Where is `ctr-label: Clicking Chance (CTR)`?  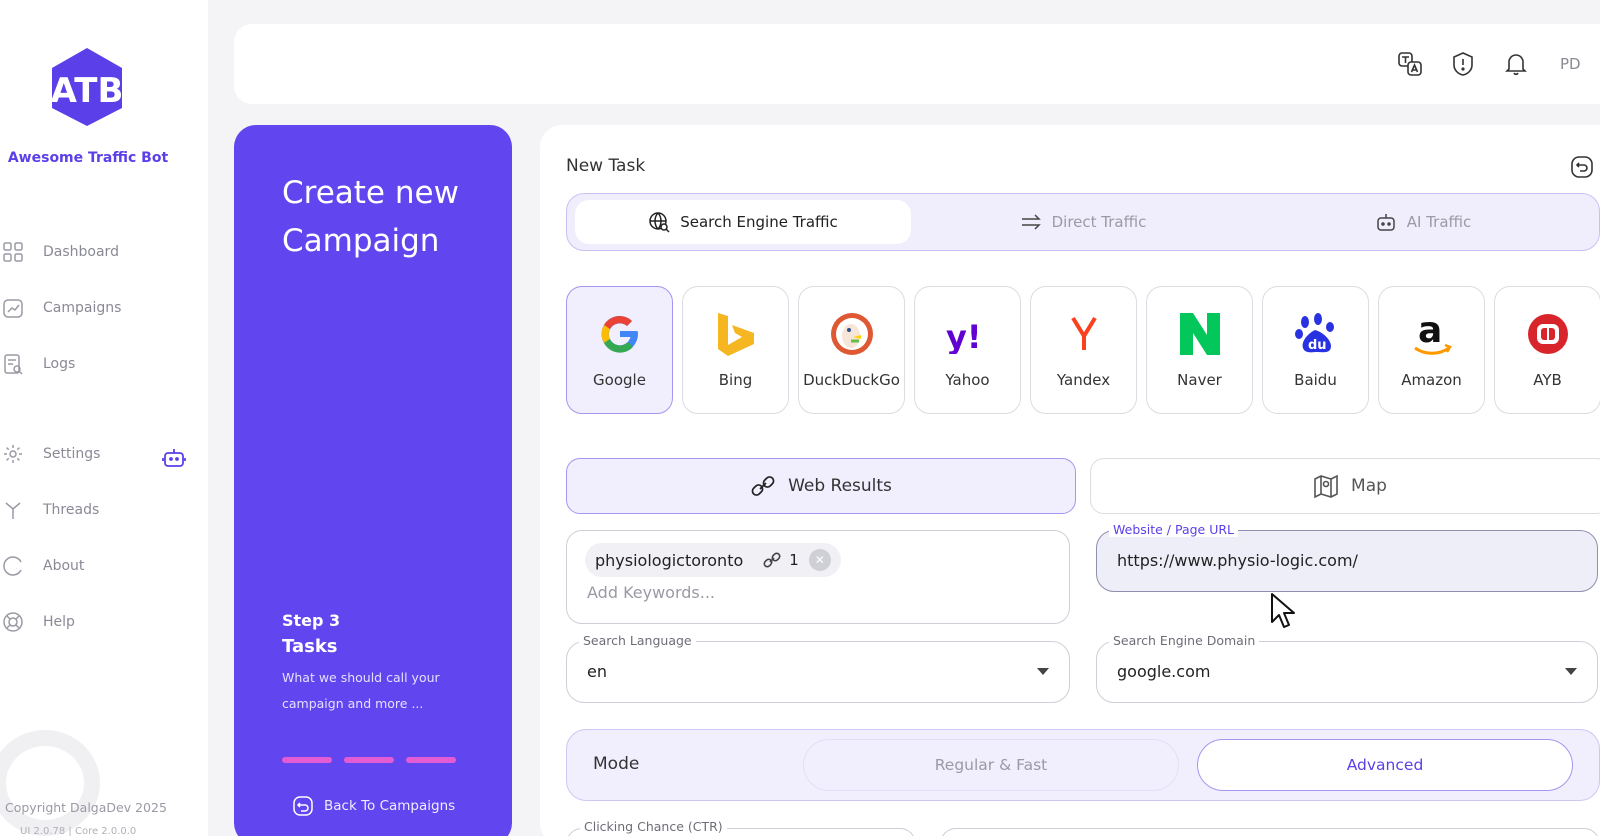
ctr-label: Clicking Chance (CTR) is located at coordinates (653, 826).